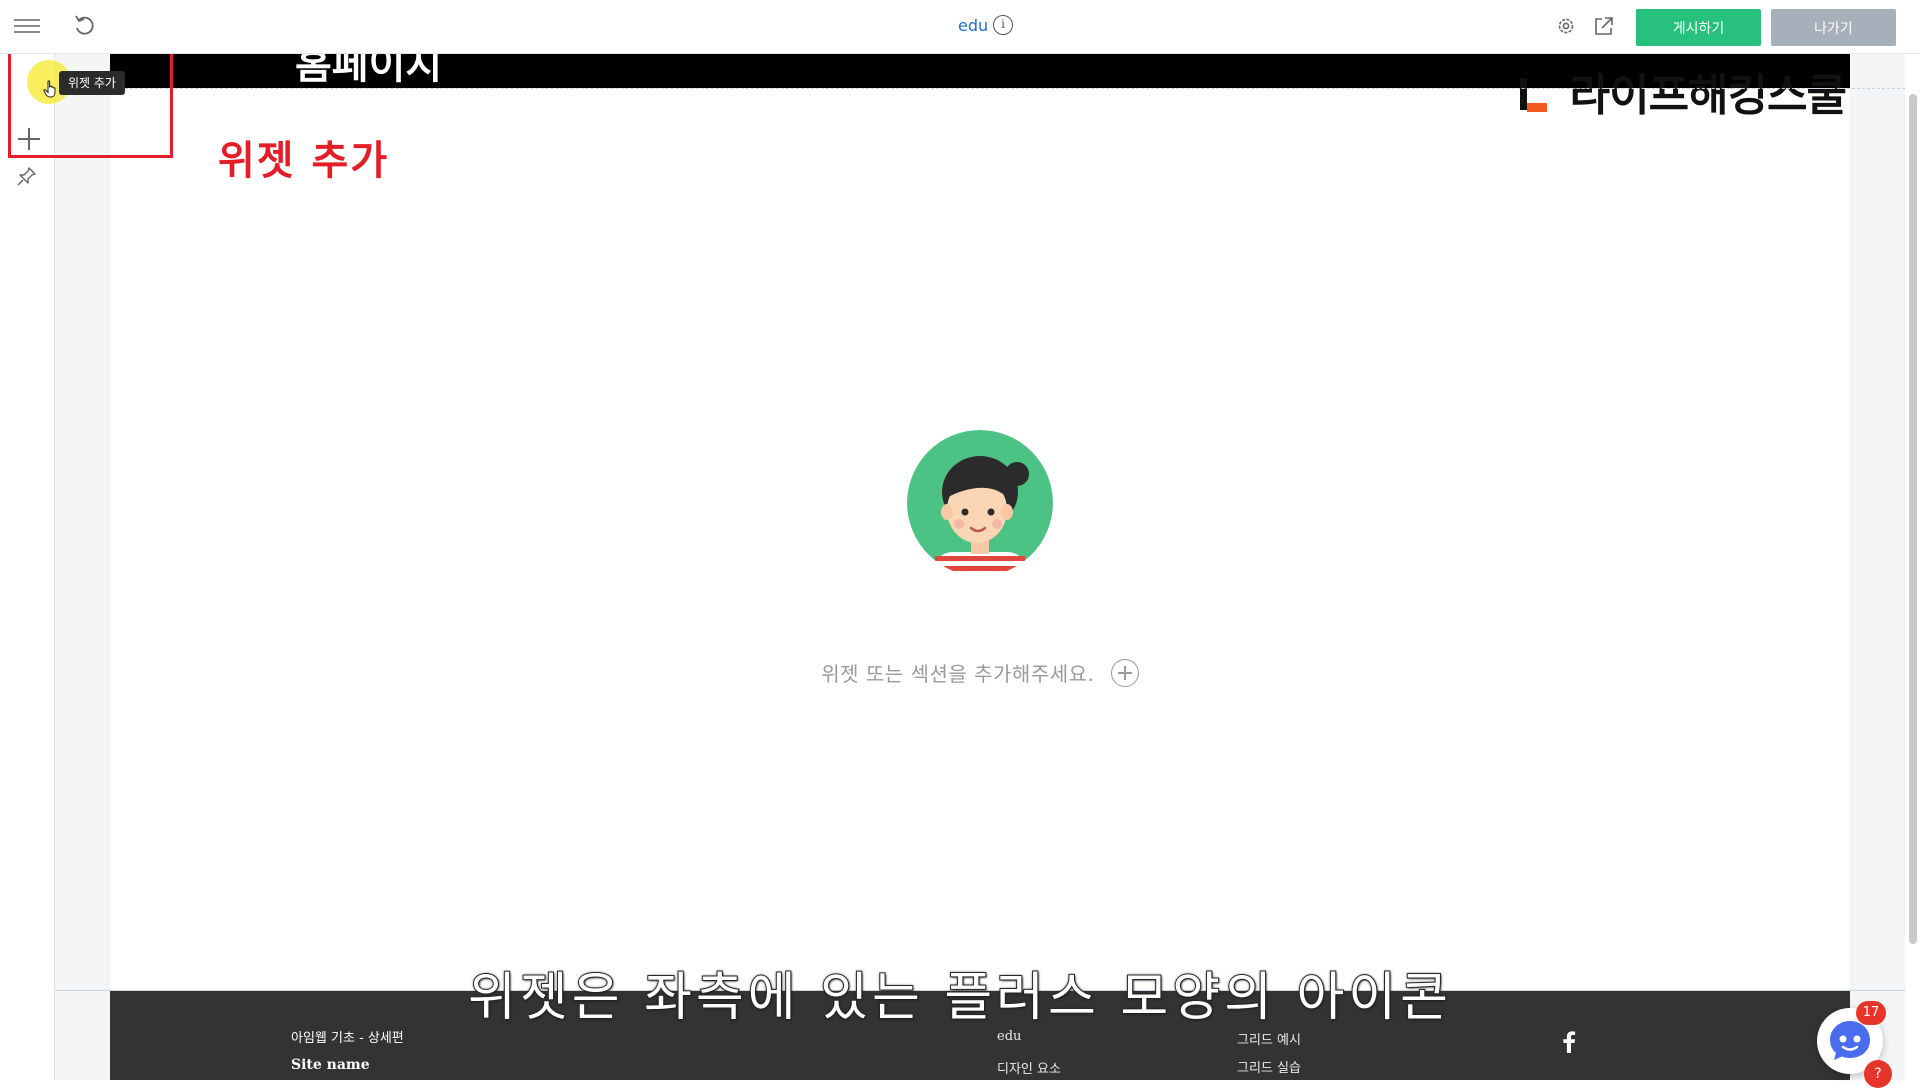 The height and width of the screenshot is (1088, 1920). What do you see at coordinates (973, 25) in the screenshot?
I see `site-title: edu` at bounding box center [973, 25].